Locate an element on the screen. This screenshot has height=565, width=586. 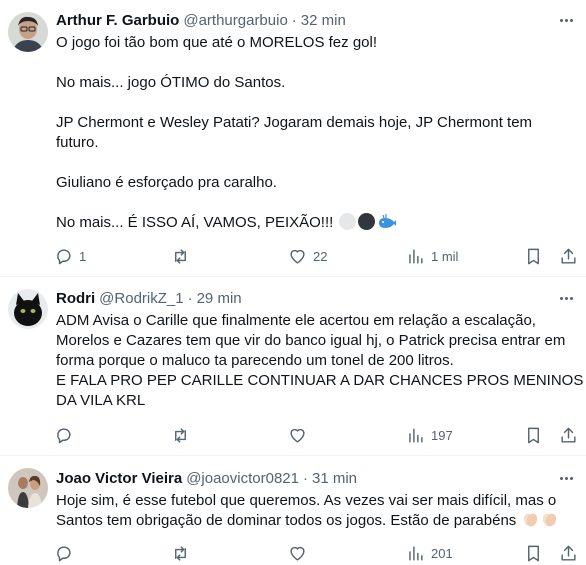
whale-emoji is located at coordinates (387, 224).